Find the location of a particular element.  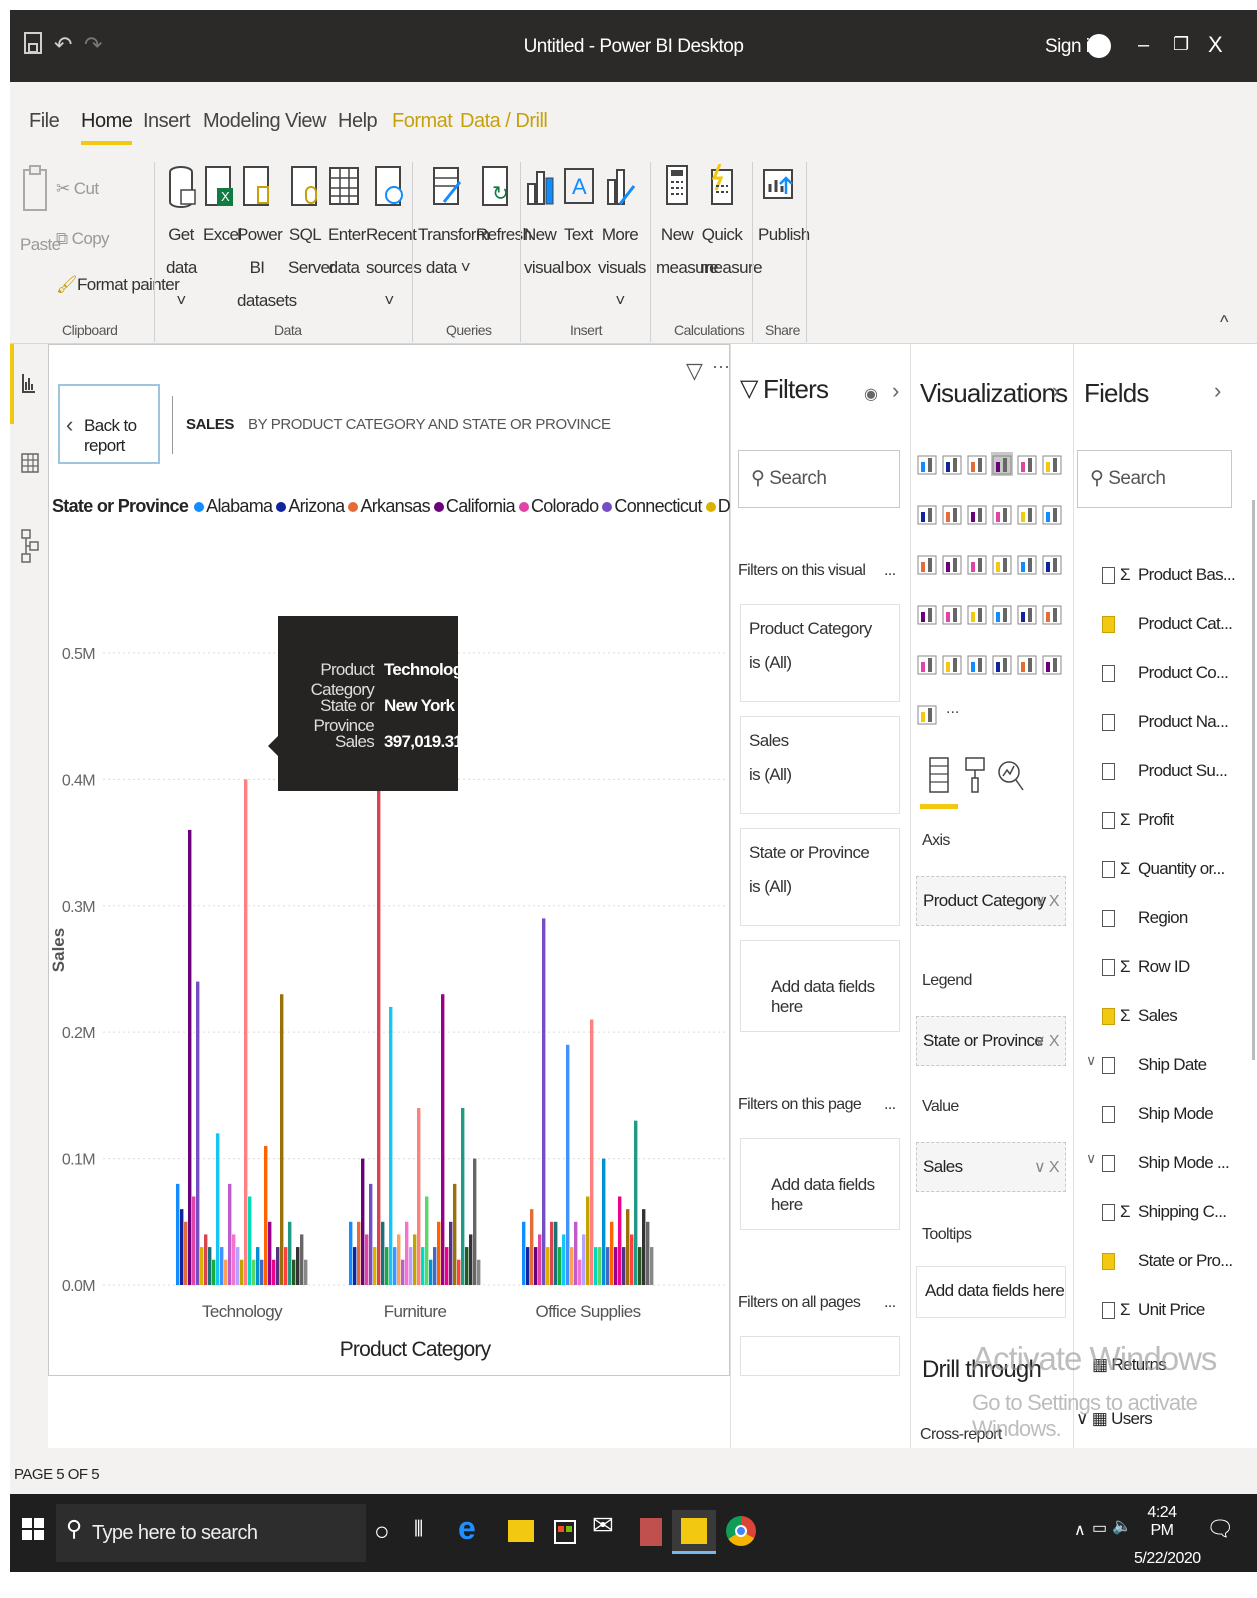

paste-button: Paste is located at coordinates (40, 212).